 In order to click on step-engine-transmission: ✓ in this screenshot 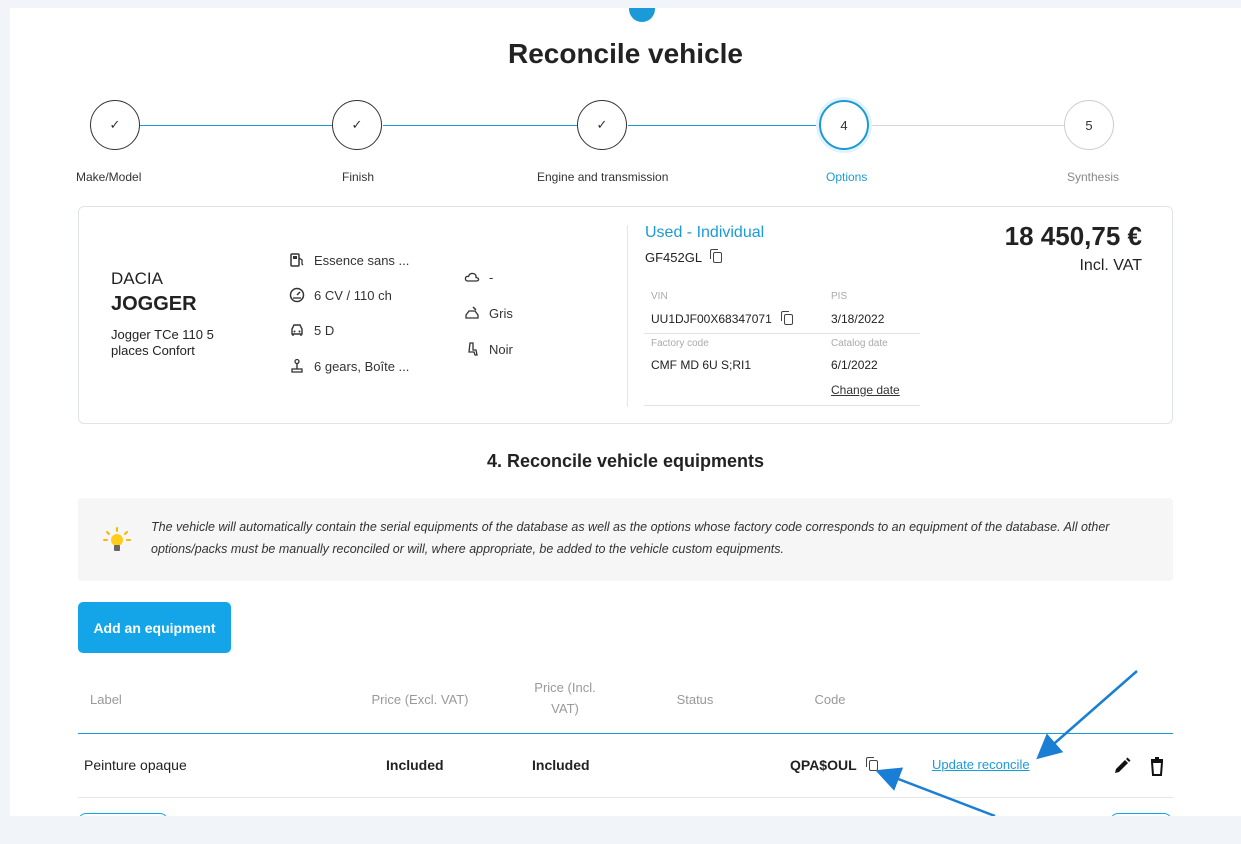, I will do `click(602, 125)`.